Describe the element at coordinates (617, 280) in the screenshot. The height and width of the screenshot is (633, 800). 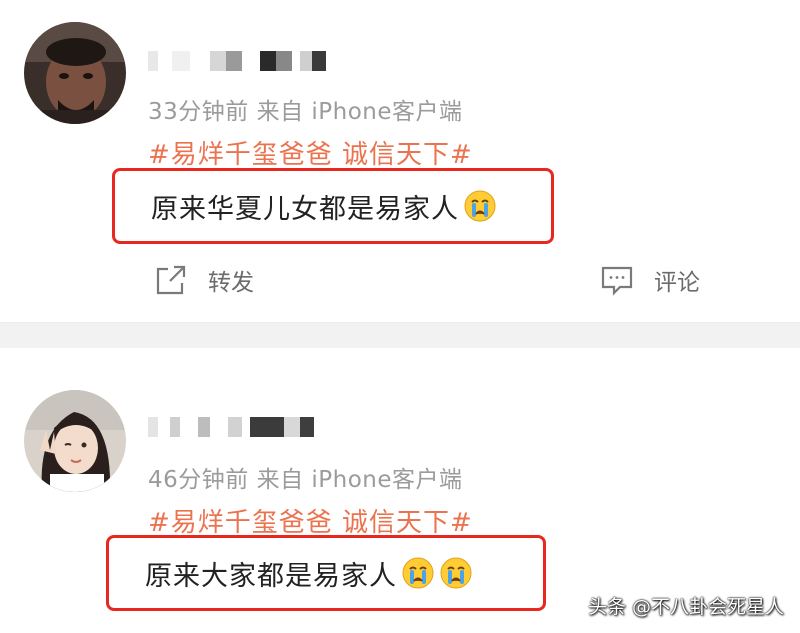
I see `comment-icon` at that location.